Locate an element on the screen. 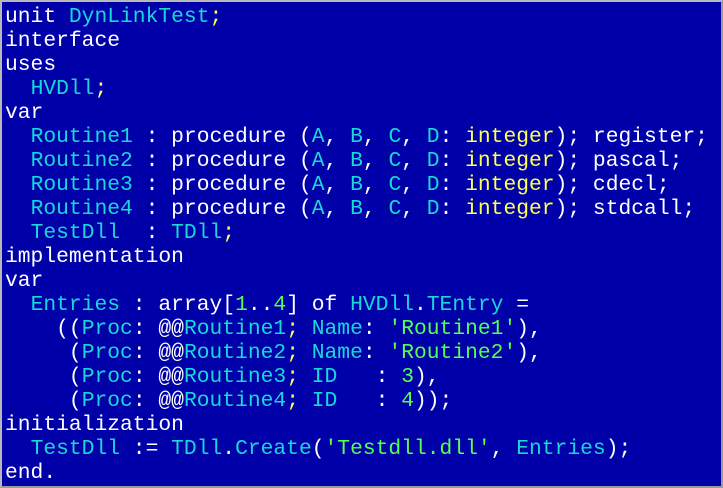 The image size is (723, 488). string-token: 'Routine1' is located at coordinates (452, 329).